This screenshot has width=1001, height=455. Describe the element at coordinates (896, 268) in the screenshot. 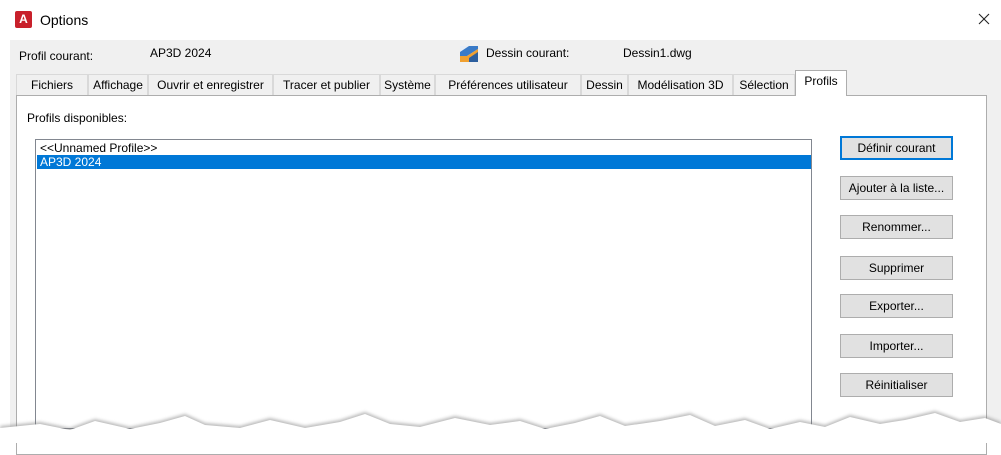

I see `delete-button: Supprimer` at that location.